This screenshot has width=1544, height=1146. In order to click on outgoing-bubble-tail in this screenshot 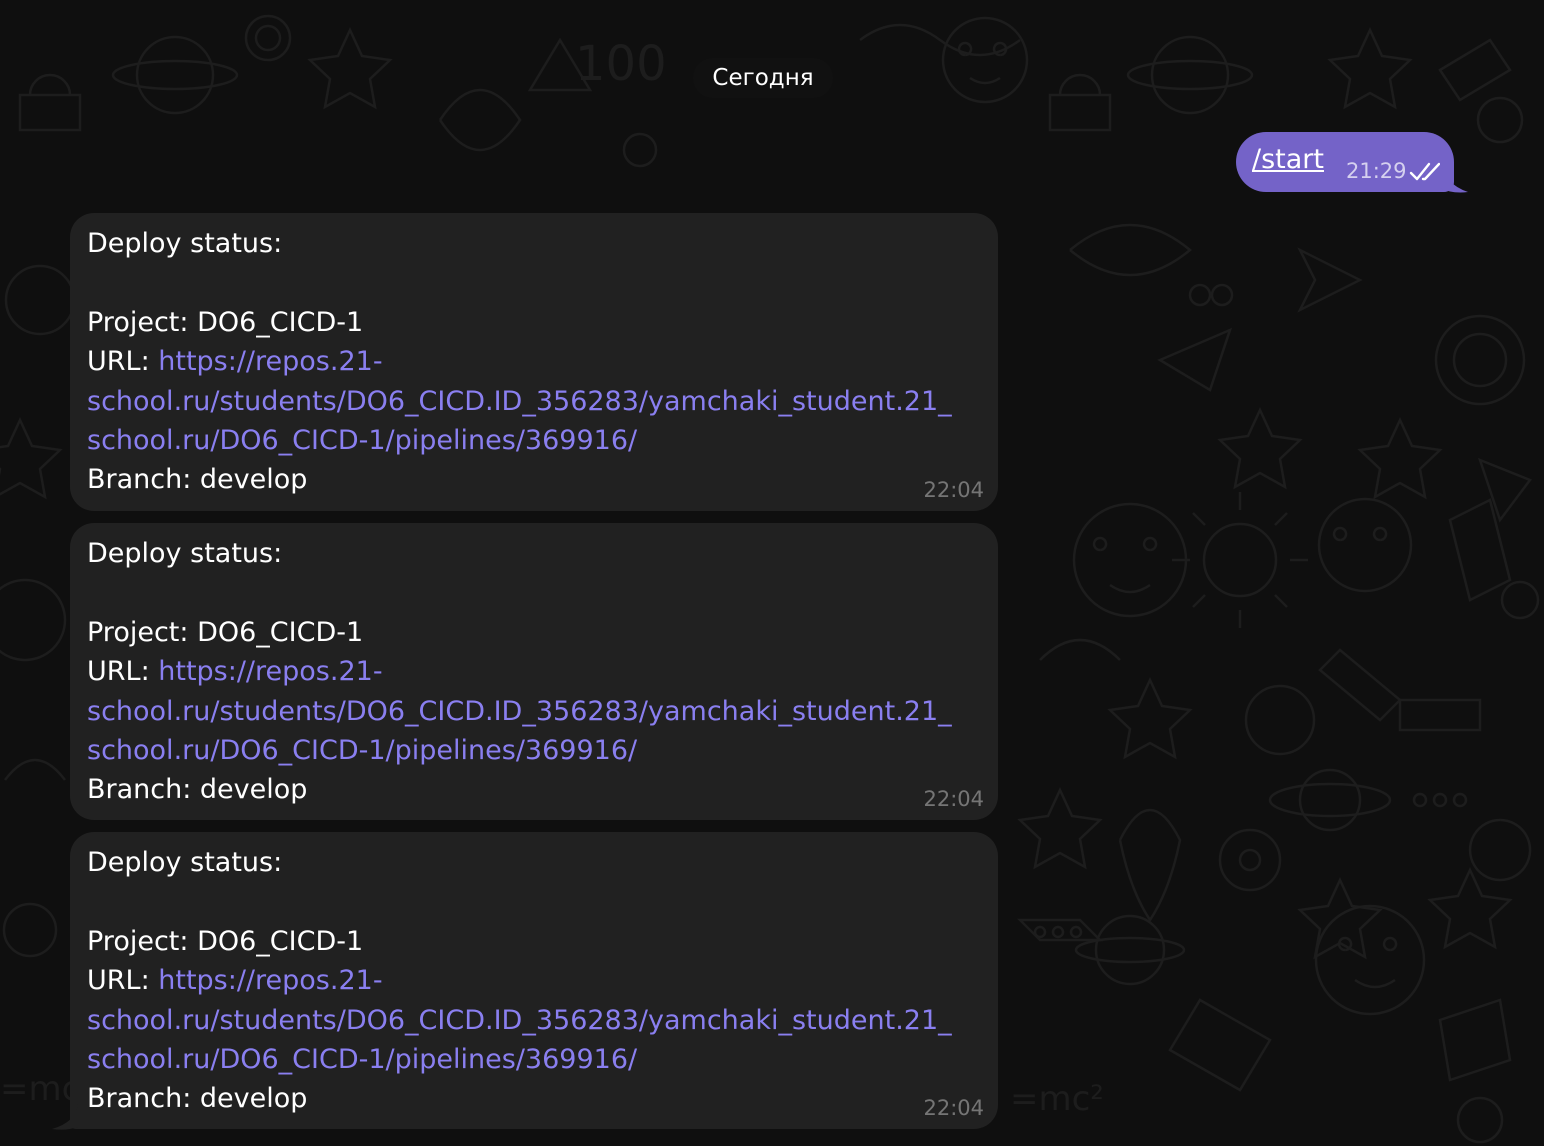, I will do `click(1454, 176)`.